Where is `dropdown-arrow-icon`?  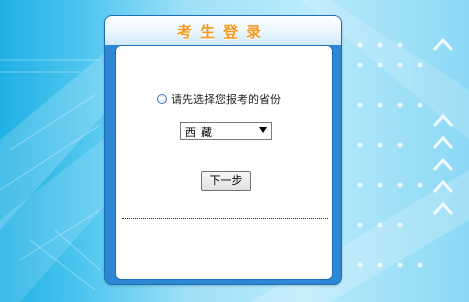 dropdown-arrow-icon is located at coordinates (263, 130).